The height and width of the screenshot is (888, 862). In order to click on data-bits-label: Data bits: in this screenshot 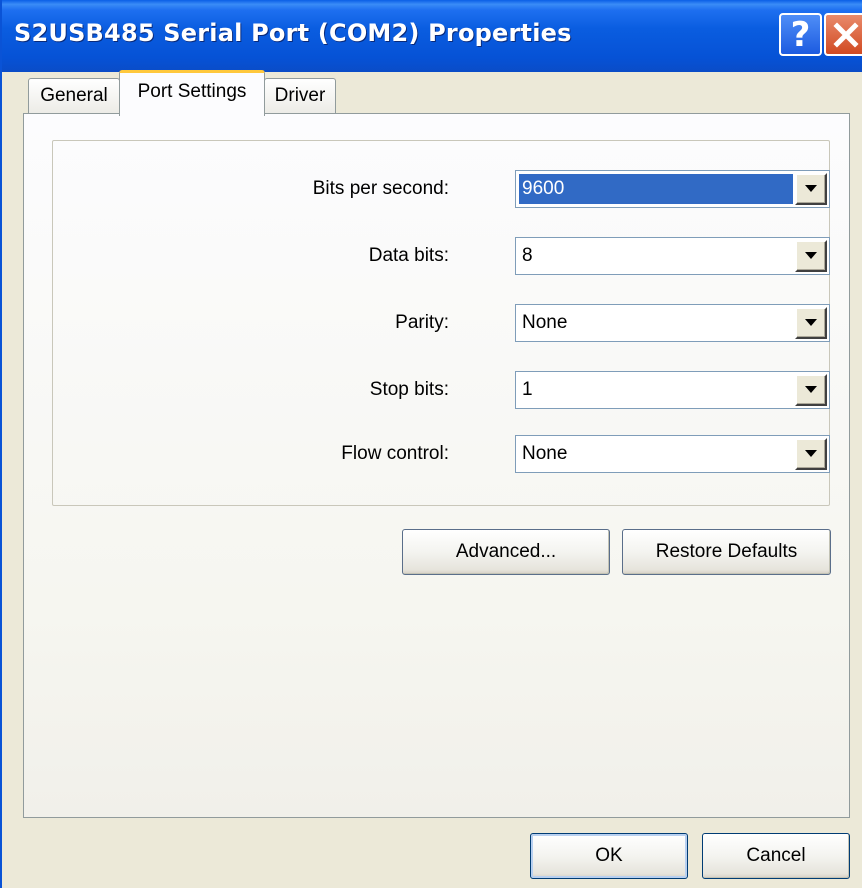, I will do `click(408, 255)`.